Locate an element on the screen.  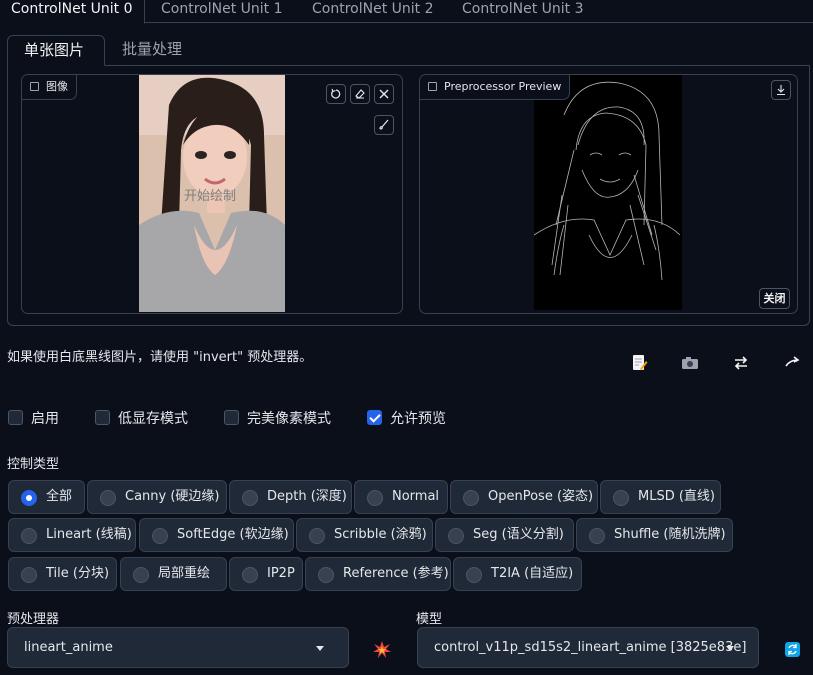
tab-unit-3: ControlNet Unit 3 is located at coordinates (523, 11).